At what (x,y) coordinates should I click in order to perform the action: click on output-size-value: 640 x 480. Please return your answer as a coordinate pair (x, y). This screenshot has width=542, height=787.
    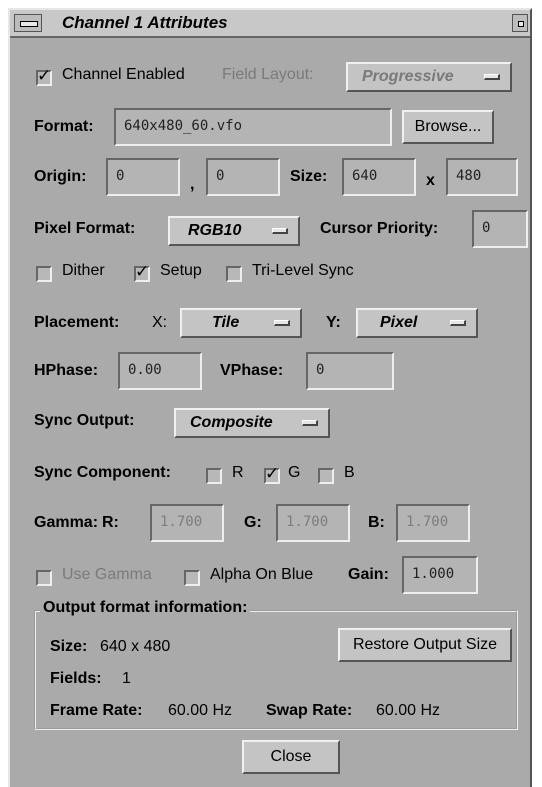
    Looking at the image, I should click on (135, 646).